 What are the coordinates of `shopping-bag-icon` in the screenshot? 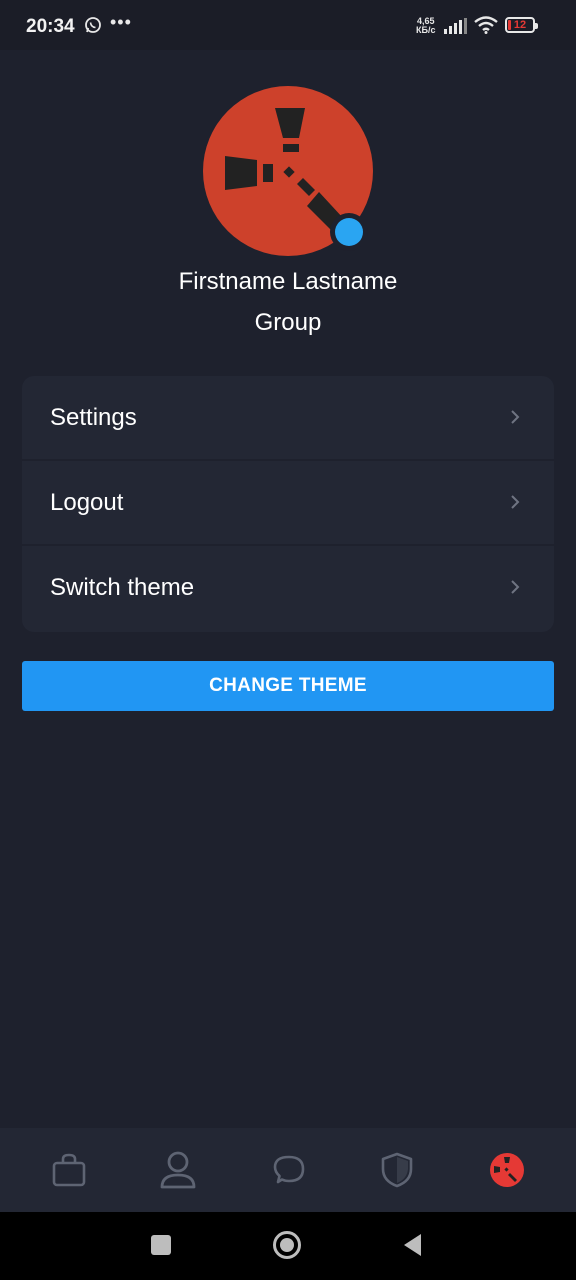 It's located at (69, 1170).